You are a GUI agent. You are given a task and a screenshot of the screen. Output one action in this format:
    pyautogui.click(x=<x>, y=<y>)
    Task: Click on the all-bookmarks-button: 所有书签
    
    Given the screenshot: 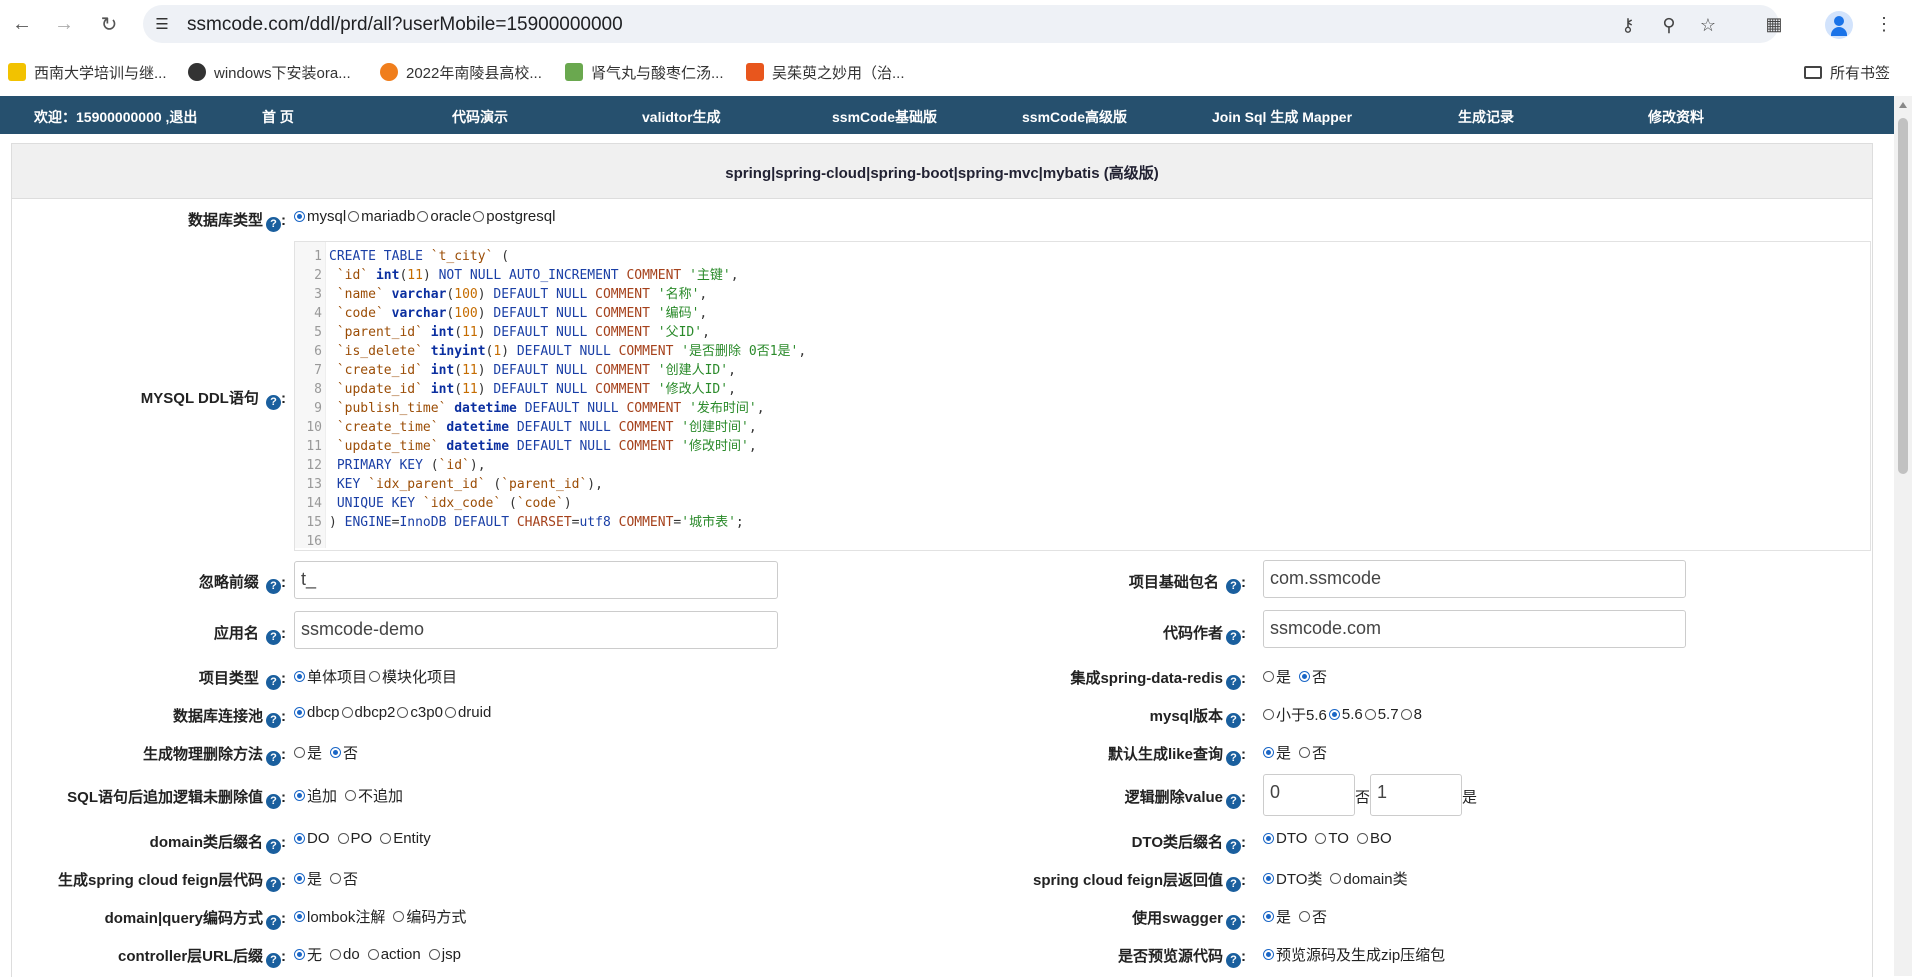 What is the action you would take?
    pyautogui.click(x=1847, y=72)
    